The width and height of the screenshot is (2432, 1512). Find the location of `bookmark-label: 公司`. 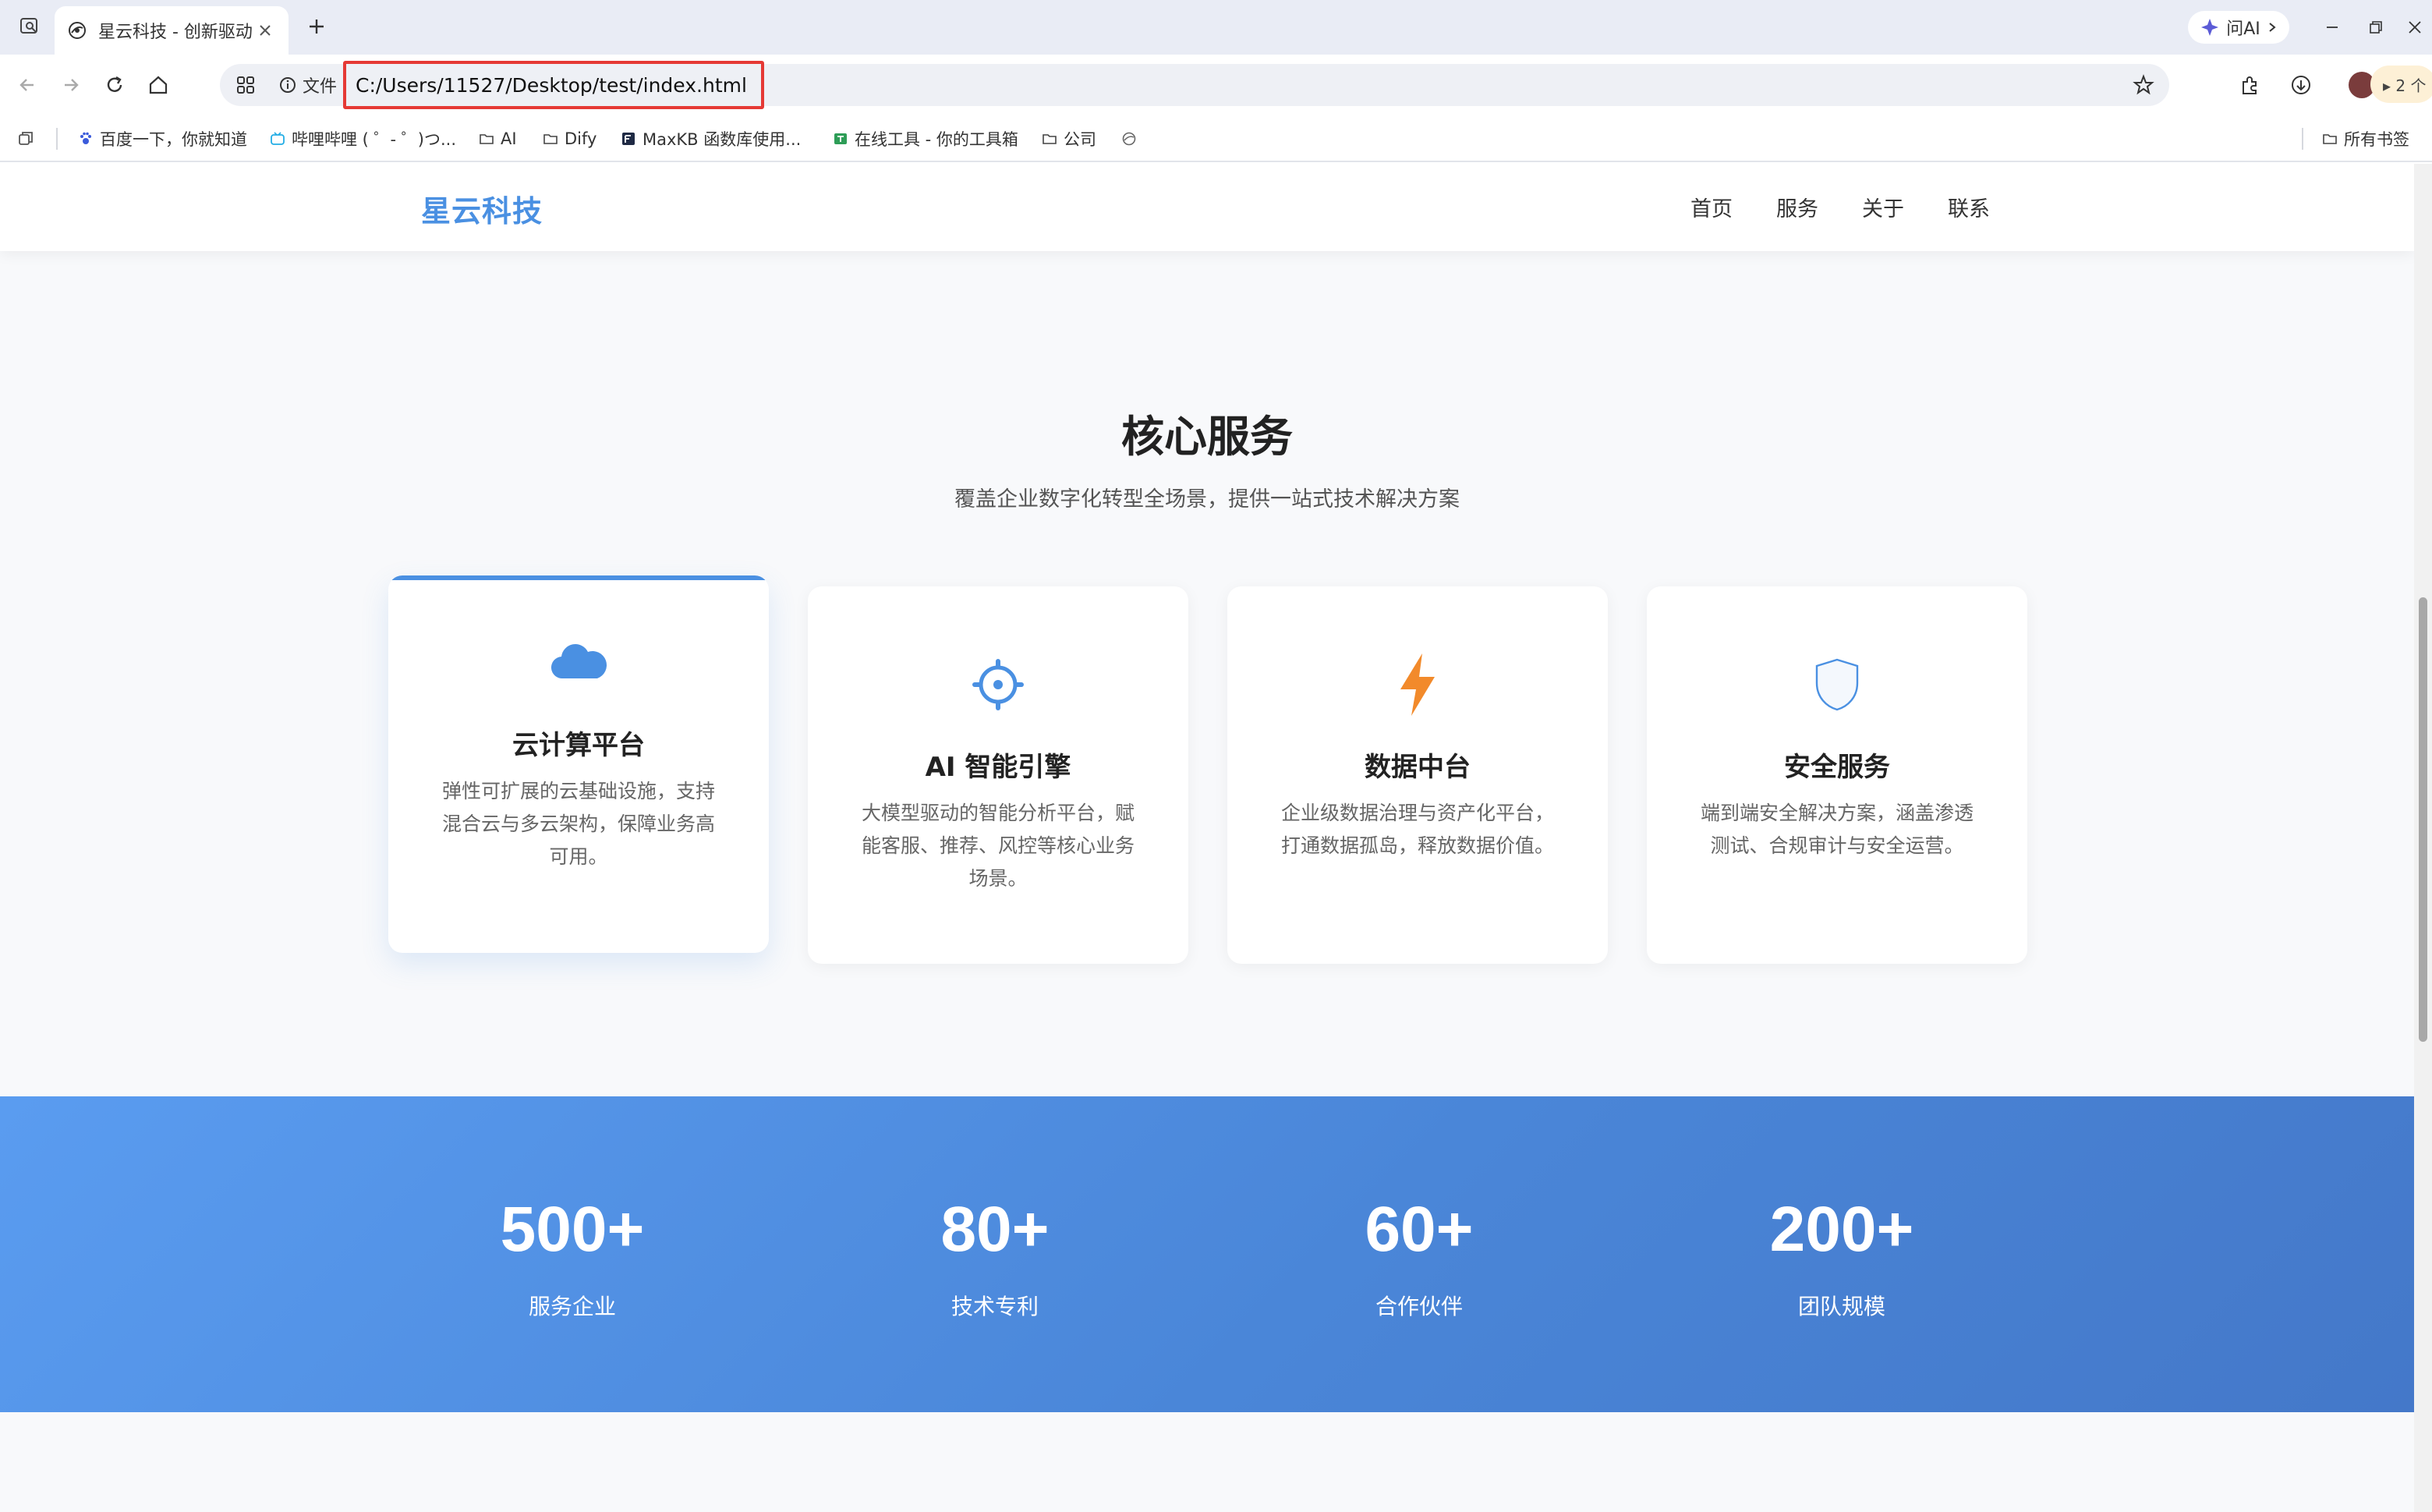

bookmark-label: 公司 is located at coordinates (1080, 139).